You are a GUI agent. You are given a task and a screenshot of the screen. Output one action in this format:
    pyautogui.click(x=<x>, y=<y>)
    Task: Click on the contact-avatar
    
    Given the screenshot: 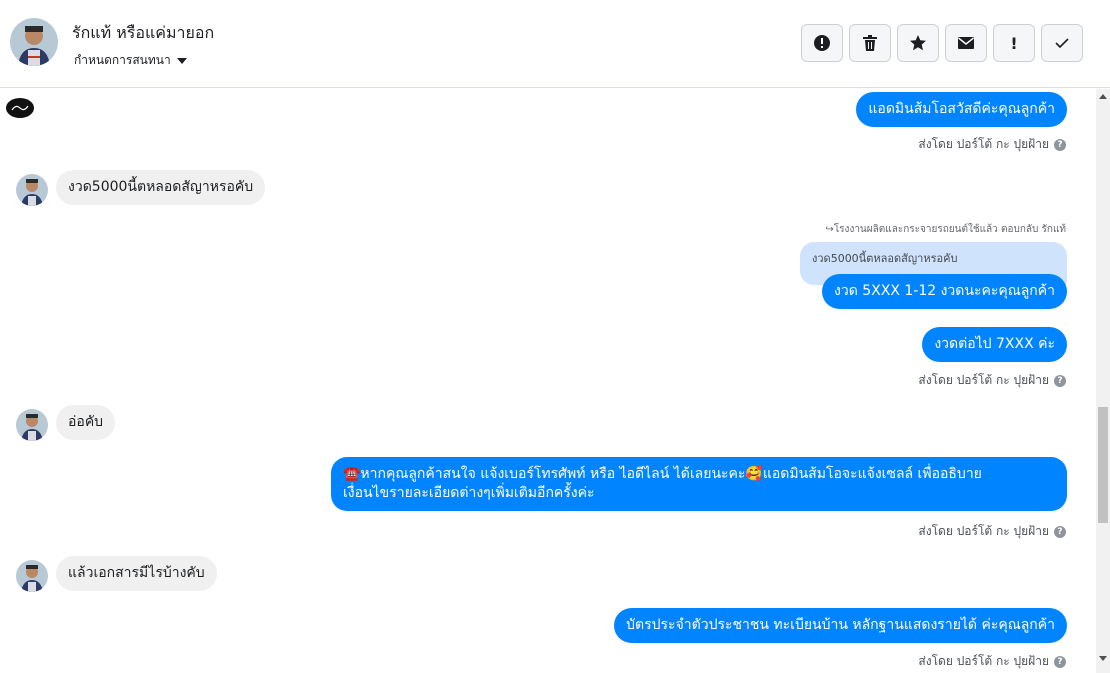 What is the action you would take?
    pyautogui.click(x=34, y=42)
    